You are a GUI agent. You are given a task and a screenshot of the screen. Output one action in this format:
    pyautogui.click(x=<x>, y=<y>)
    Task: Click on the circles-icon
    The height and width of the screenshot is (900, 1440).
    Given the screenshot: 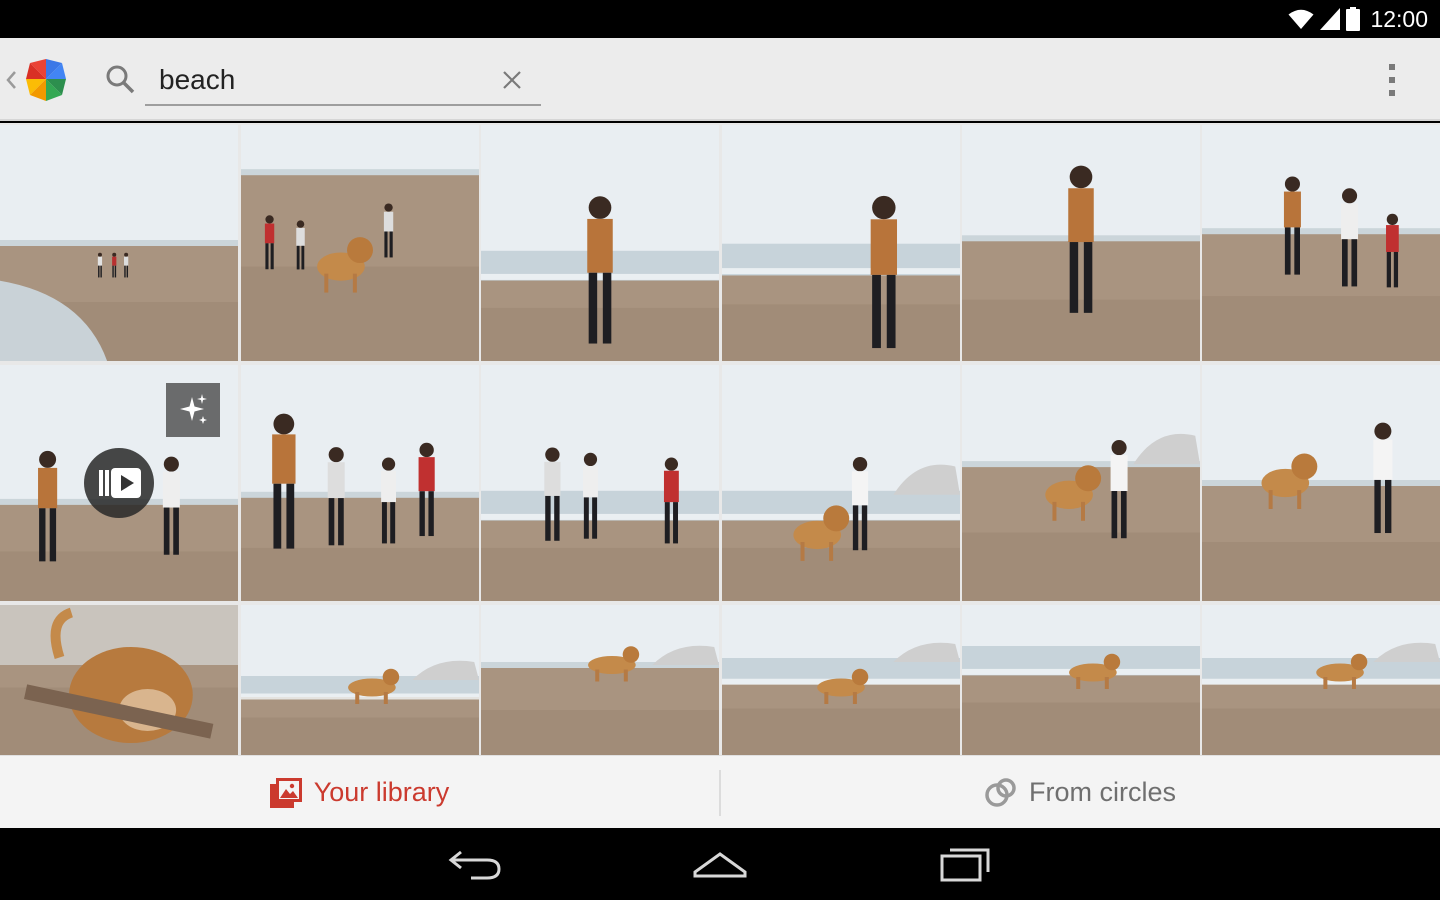 What is the action you would take?
    pyautogui.click(x=1000, y=792)
    